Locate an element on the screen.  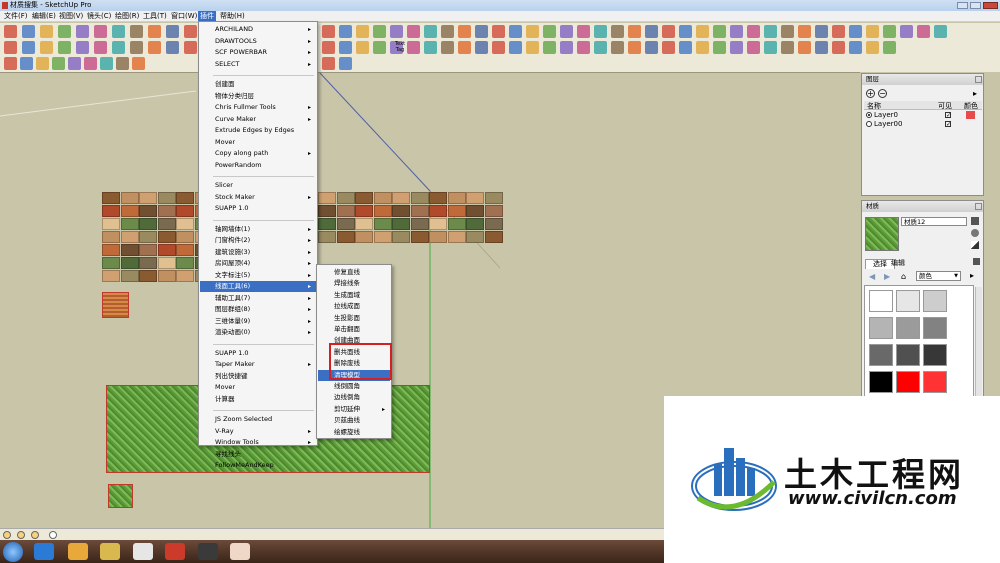
minimize-icon is located at coordinates (962, 5).